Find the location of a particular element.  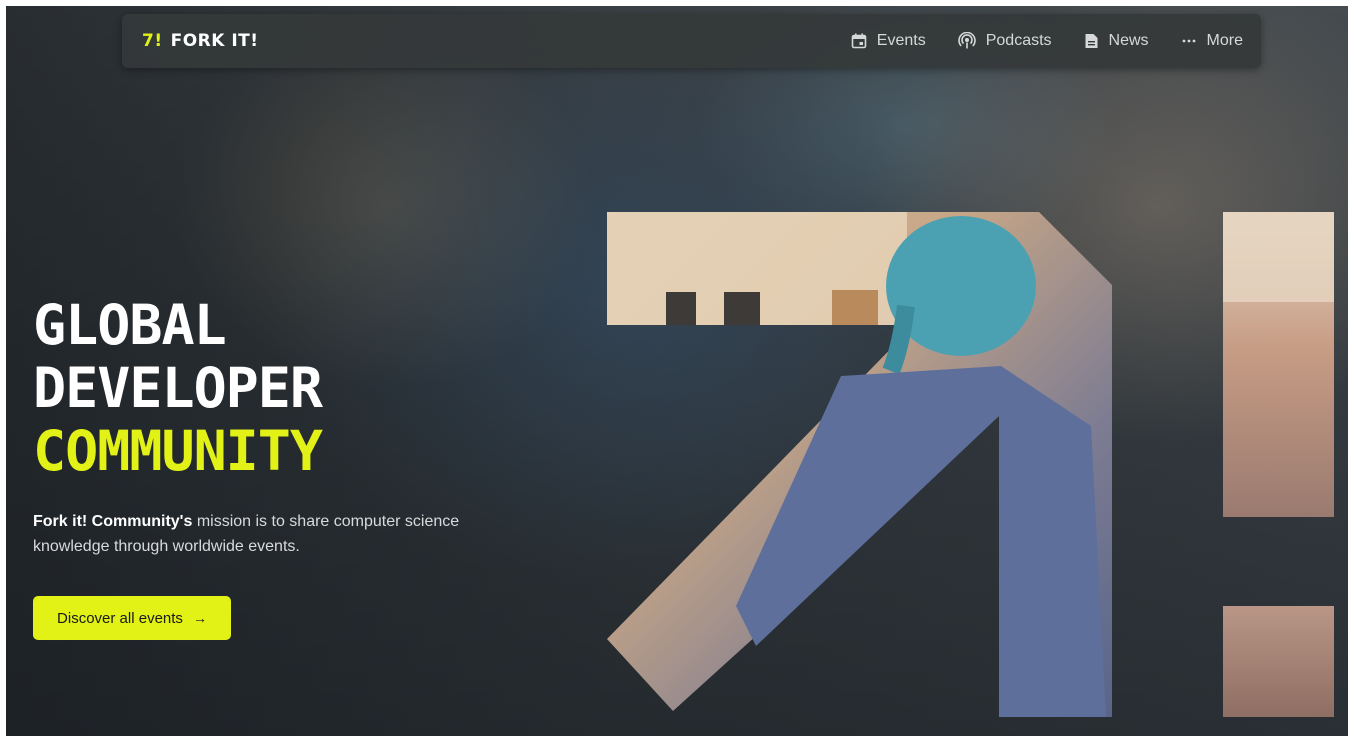

discover-events-button: Discover all events → is located at coordinates (132, 618).